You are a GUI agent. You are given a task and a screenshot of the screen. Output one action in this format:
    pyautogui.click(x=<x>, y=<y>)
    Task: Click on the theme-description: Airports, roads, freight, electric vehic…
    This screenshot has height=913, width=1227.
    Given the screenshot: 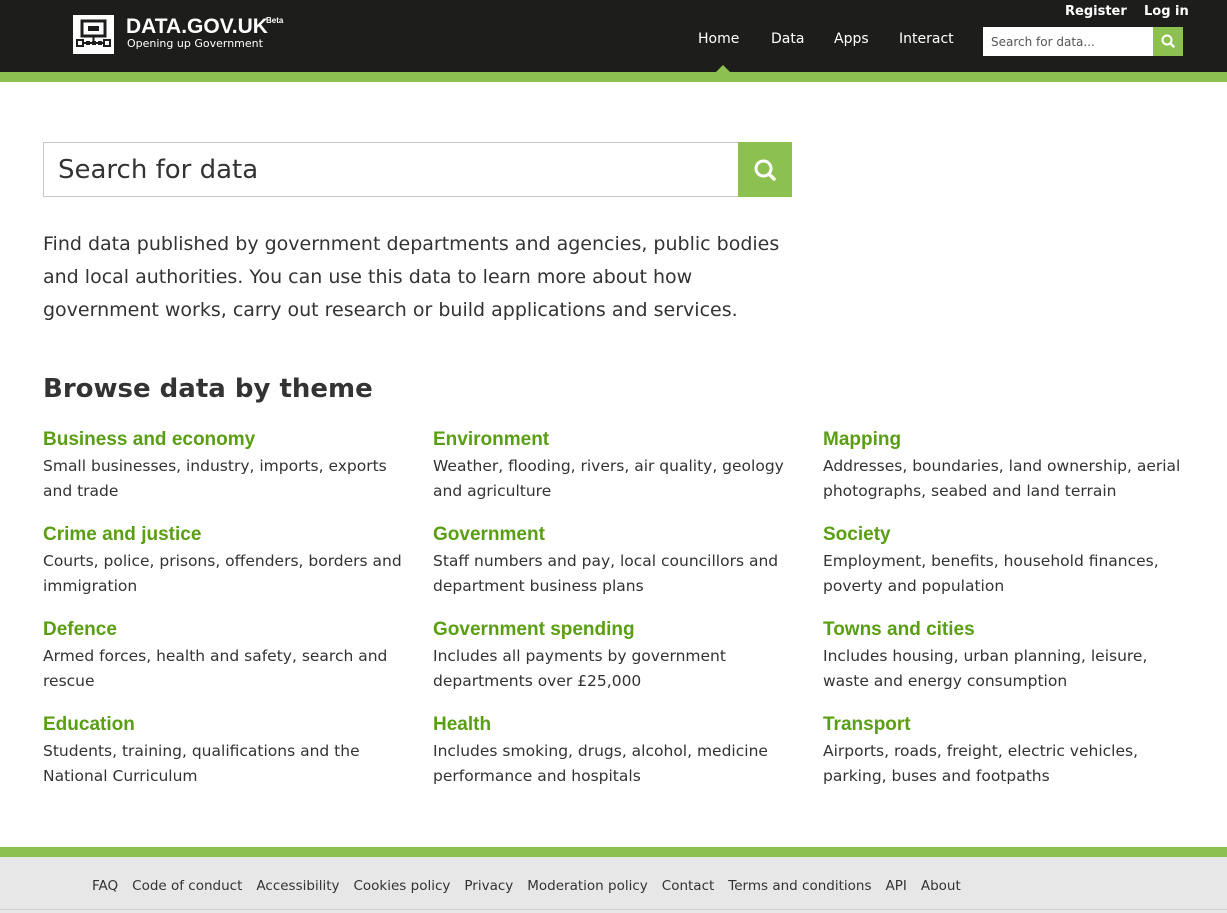 What is the action you would take?
    pyautogui.click(x=981, y=763)
    